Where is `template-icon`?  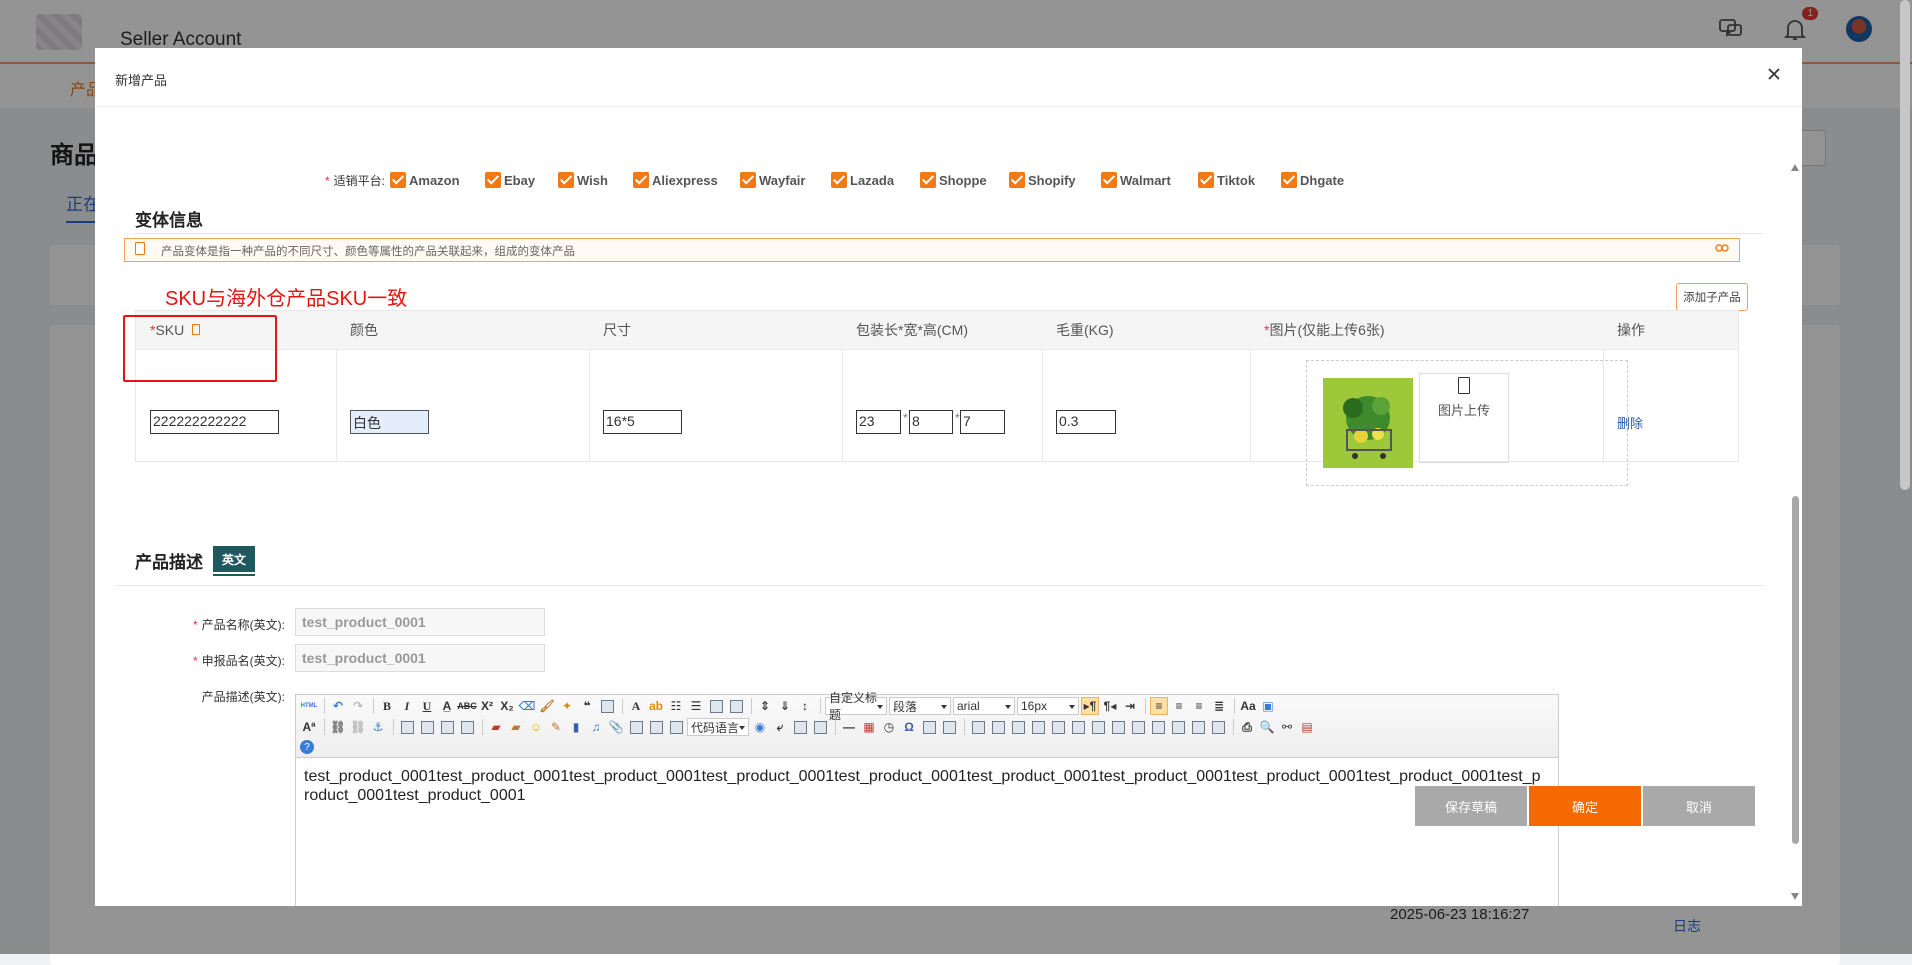
template-icon is located at coordinates (800, 727).